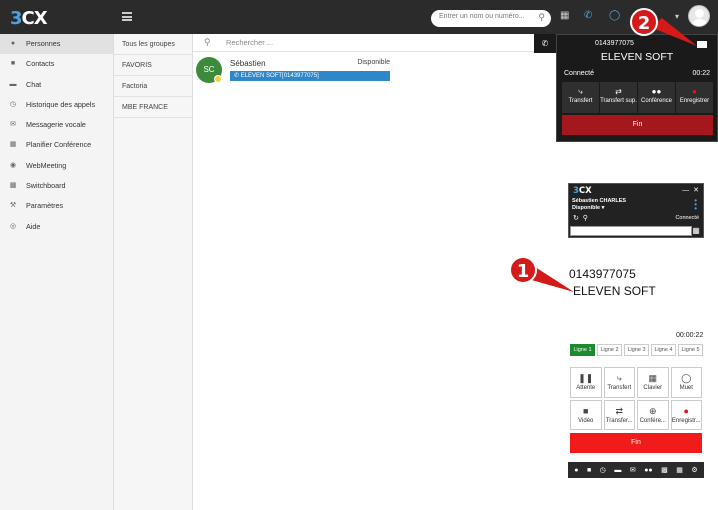  Describe the element at coordinates (373, 62) in the screenshot. I see `contact-status: Disponible` at that location.